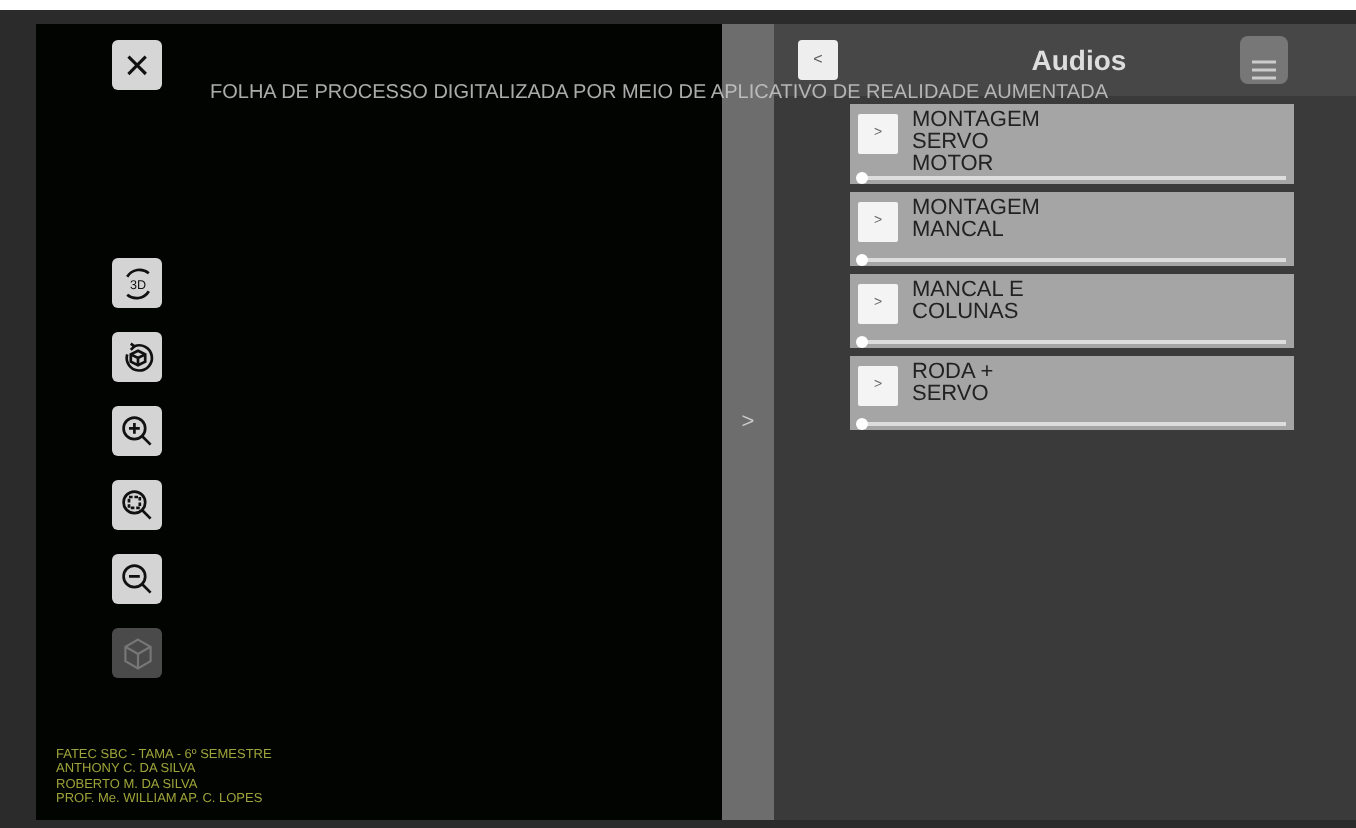 The width and height of the screenshot is (1356, 828). What do you see at coordinates (1079, 60) in the screenshot?
I see `panel-title: Audios` at bounding box center [1079, 60].